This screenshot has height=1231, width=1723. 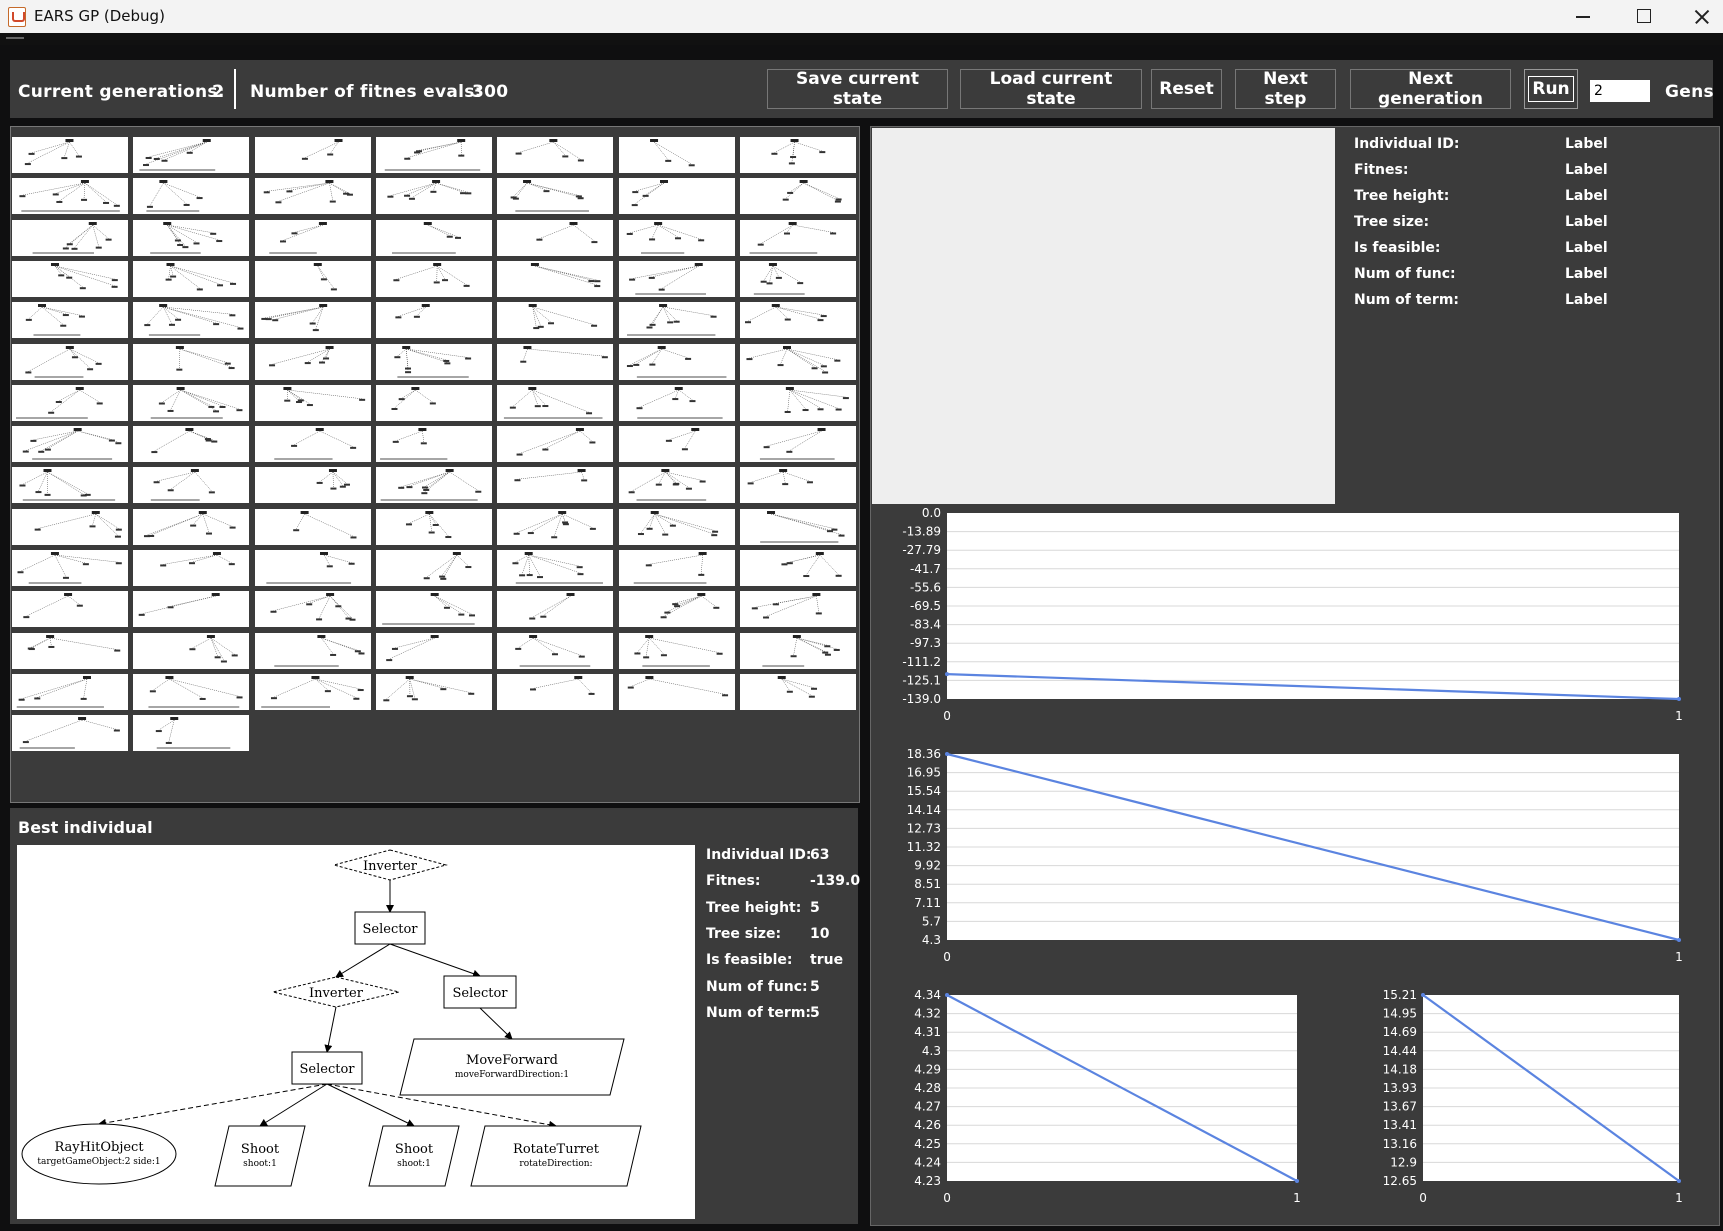 What do you see at coordinates (1430, 89) in the screenshot?
I see `next-generation-button: Next generation` at bounding box center [1430, 89].